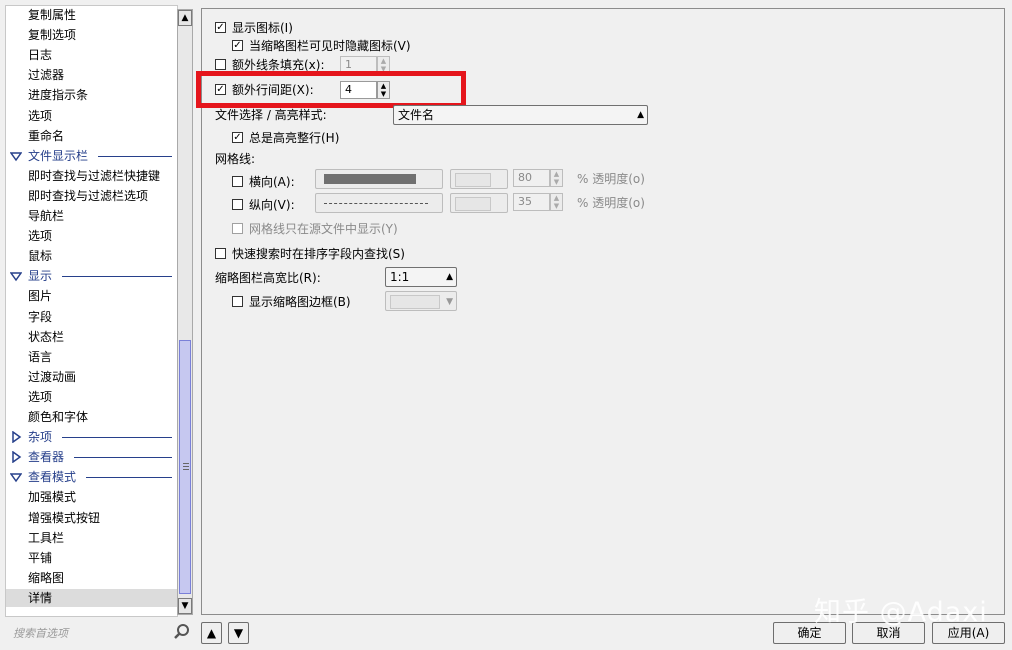 The image size is (1012, 650). I want to click on tree-item: 状态栏, so click(46, 337).